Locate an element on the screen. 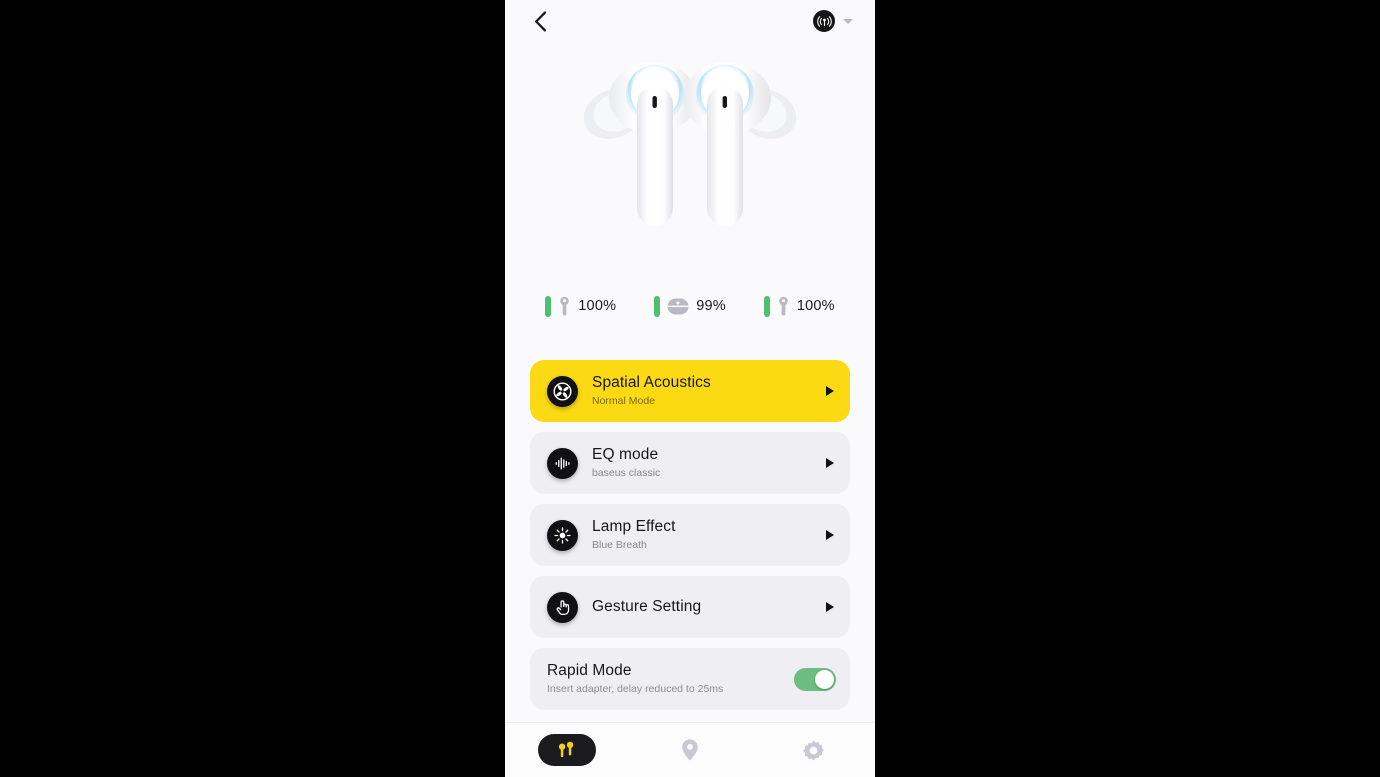 The height and width of the screenshot is (777, 1380). active-tab-pill is located at coordinates (566, 750).